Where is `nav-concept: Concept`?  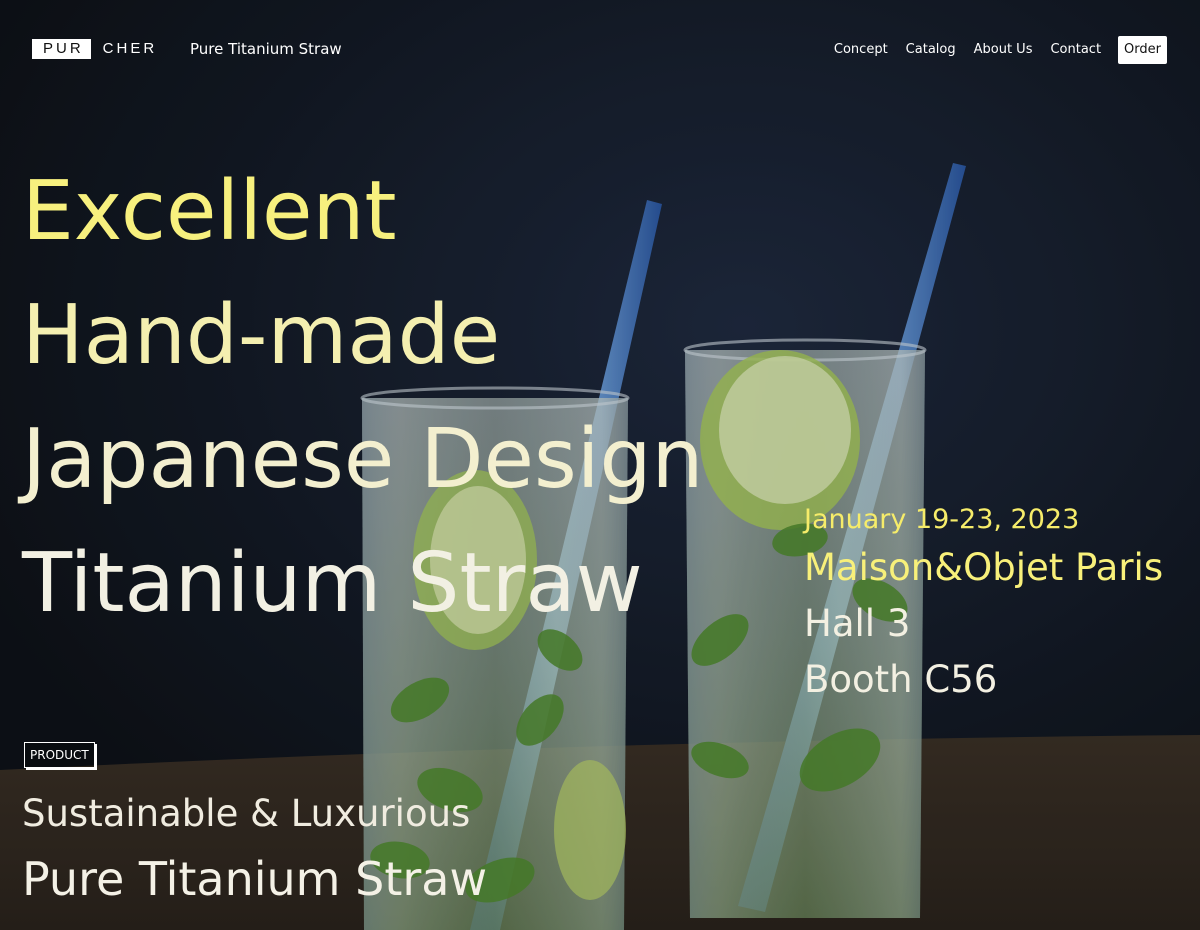
nav-concept: Concept is located at coordinates (861, 50).